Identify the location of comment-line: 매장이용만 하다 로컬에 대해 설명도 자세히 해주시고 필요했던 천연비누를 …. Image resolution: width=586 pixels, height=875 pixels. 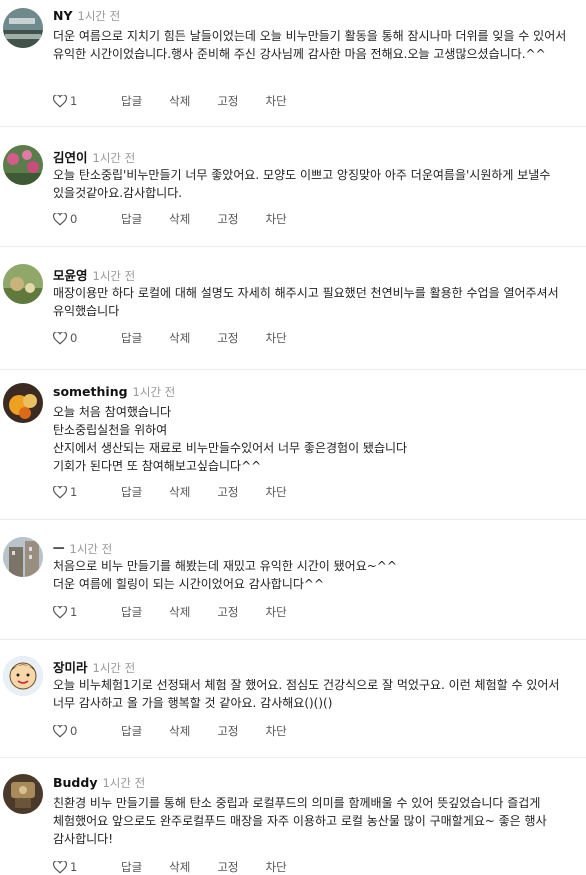
(306, 302).